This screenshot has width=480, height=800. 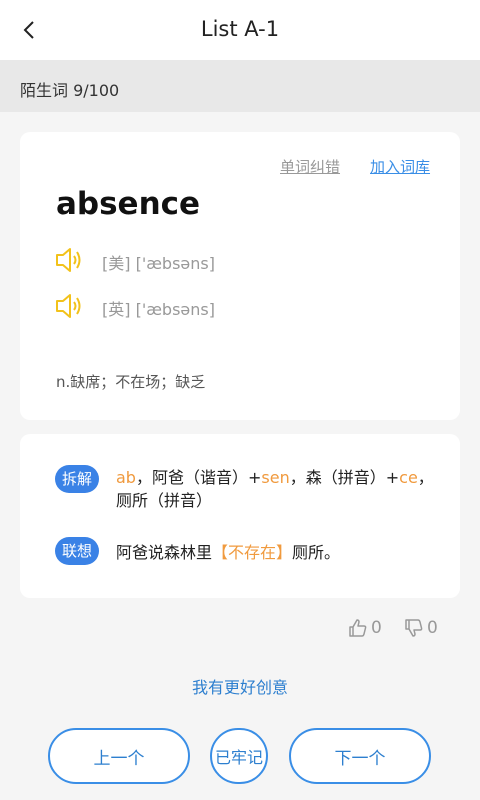 I want to click on split-part: sen, so click(x=275, y=477).